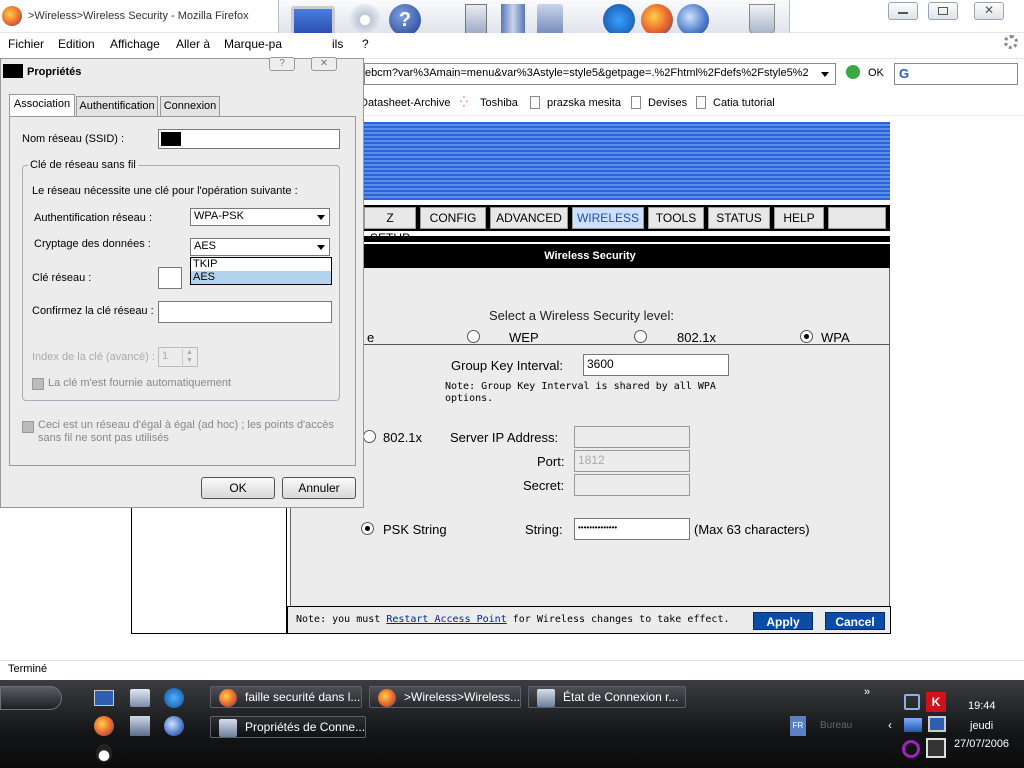 This screenshot has width=1024, height=768. I want to click on documents-icon, so click(476, 20).